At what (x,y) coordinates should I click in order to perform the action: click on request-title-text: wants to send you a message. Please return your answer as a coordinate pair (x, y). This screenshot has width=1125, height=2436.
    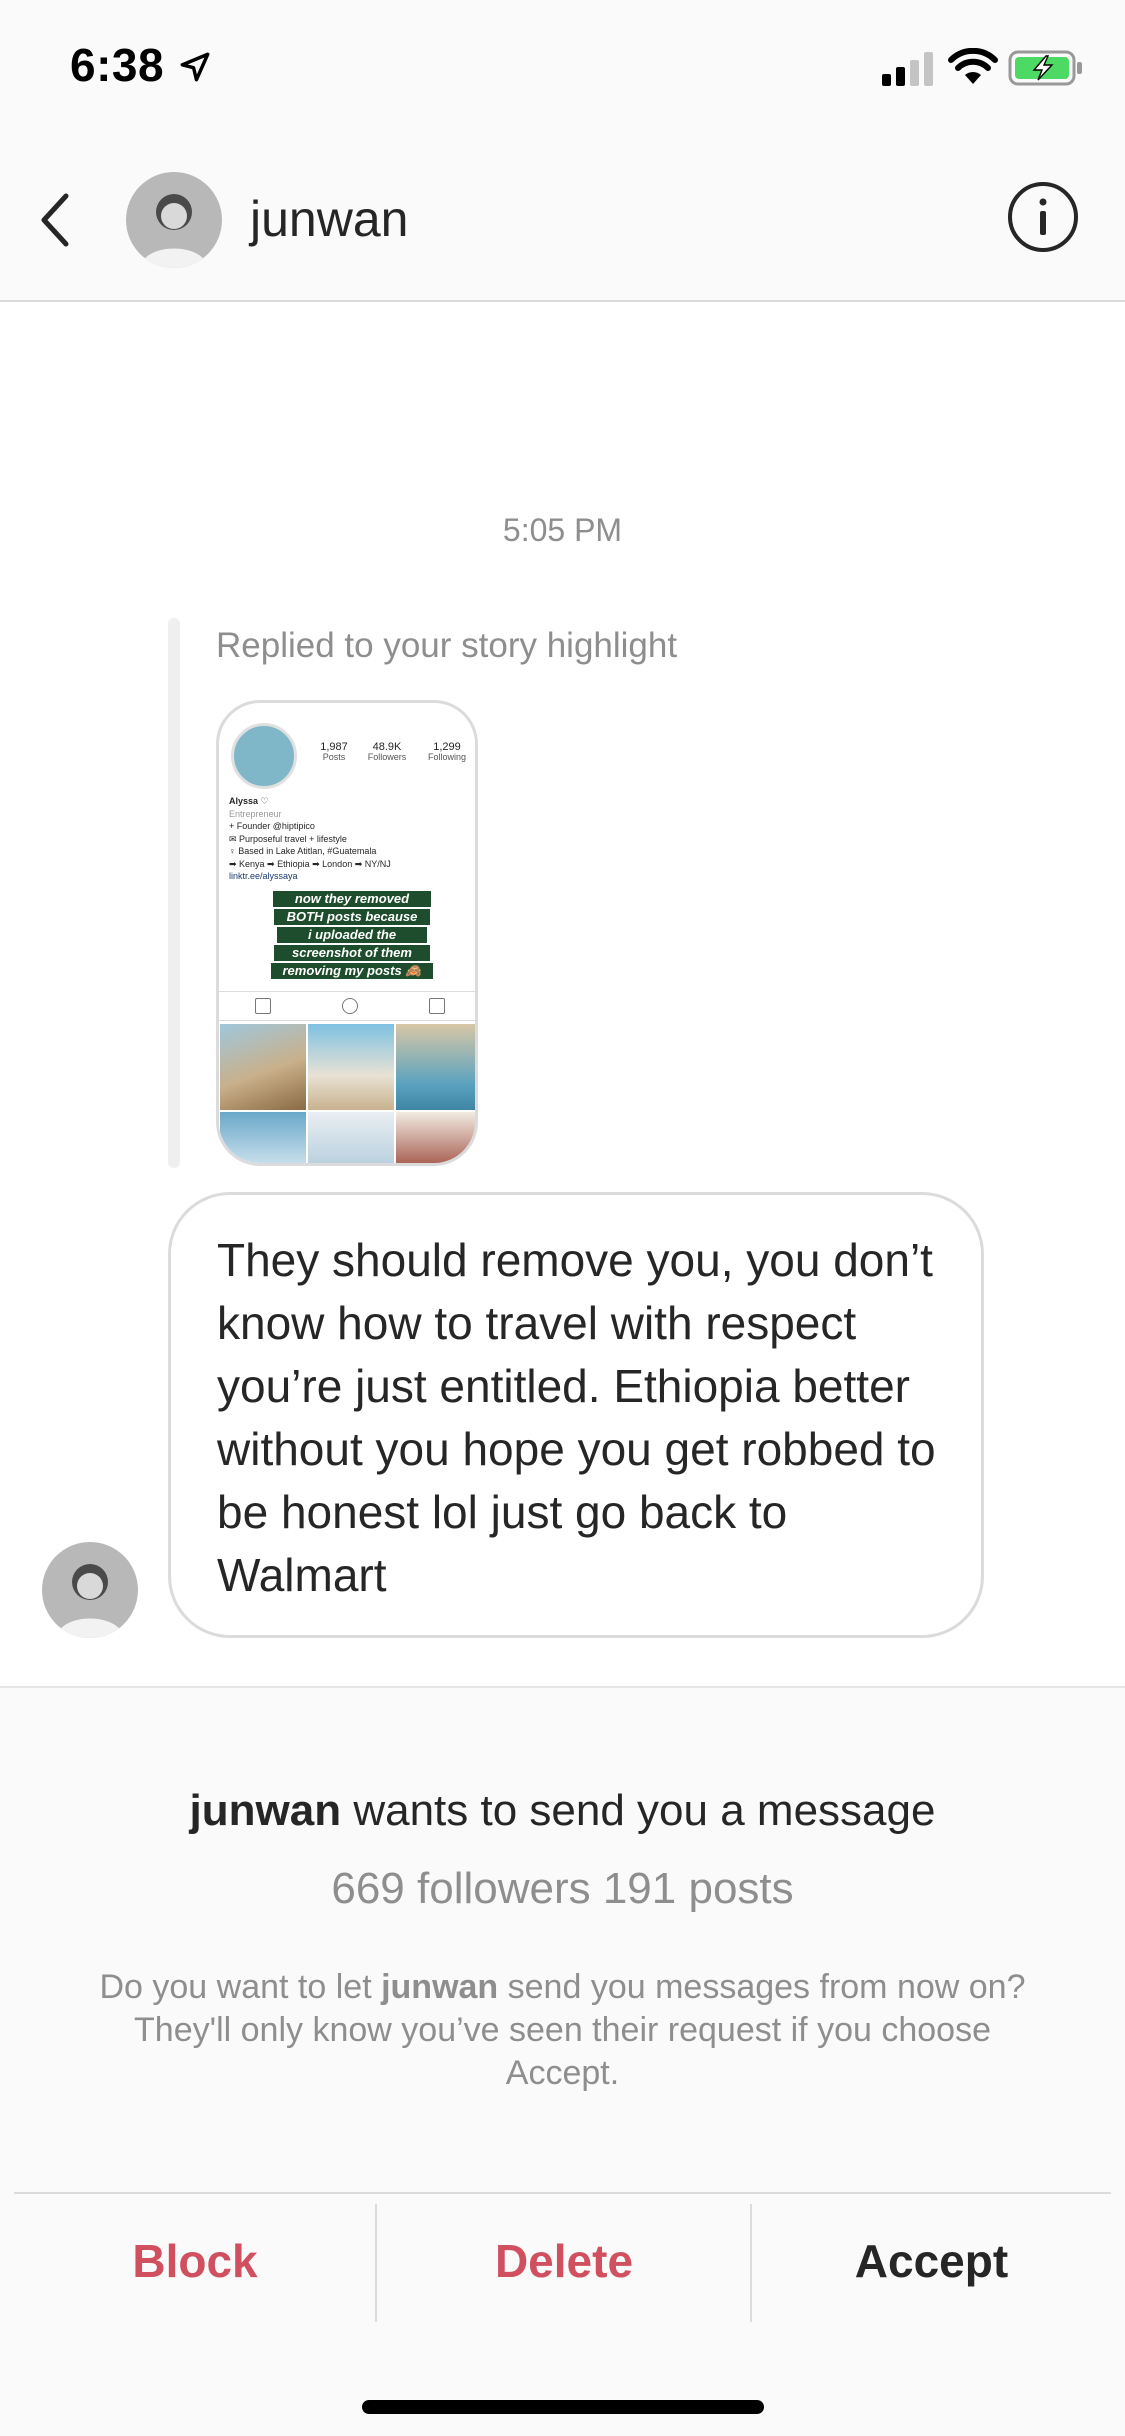
    Looking at the image, I should click on (638, 1810).